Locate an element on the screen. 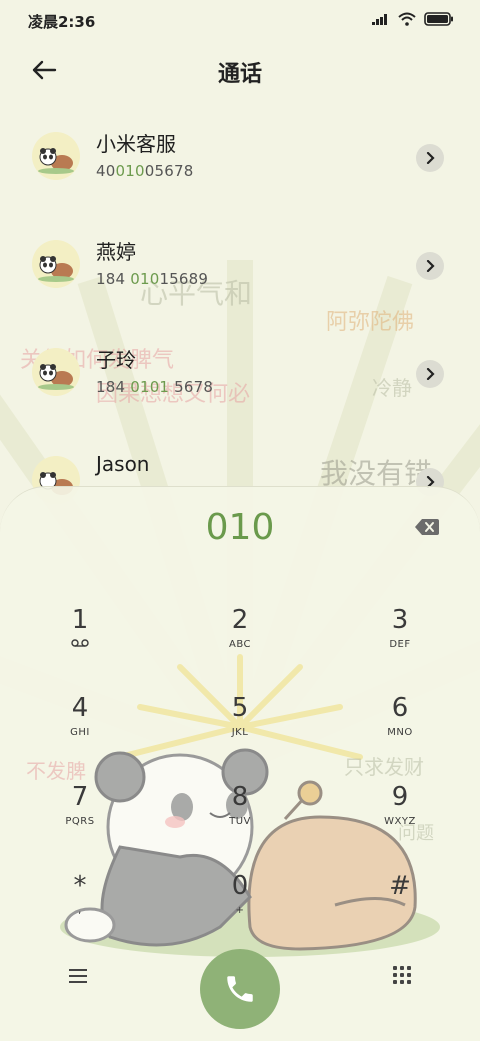 The image size is (480, 1041). key-5: 5 JKL is located at coordinates (240, 733).